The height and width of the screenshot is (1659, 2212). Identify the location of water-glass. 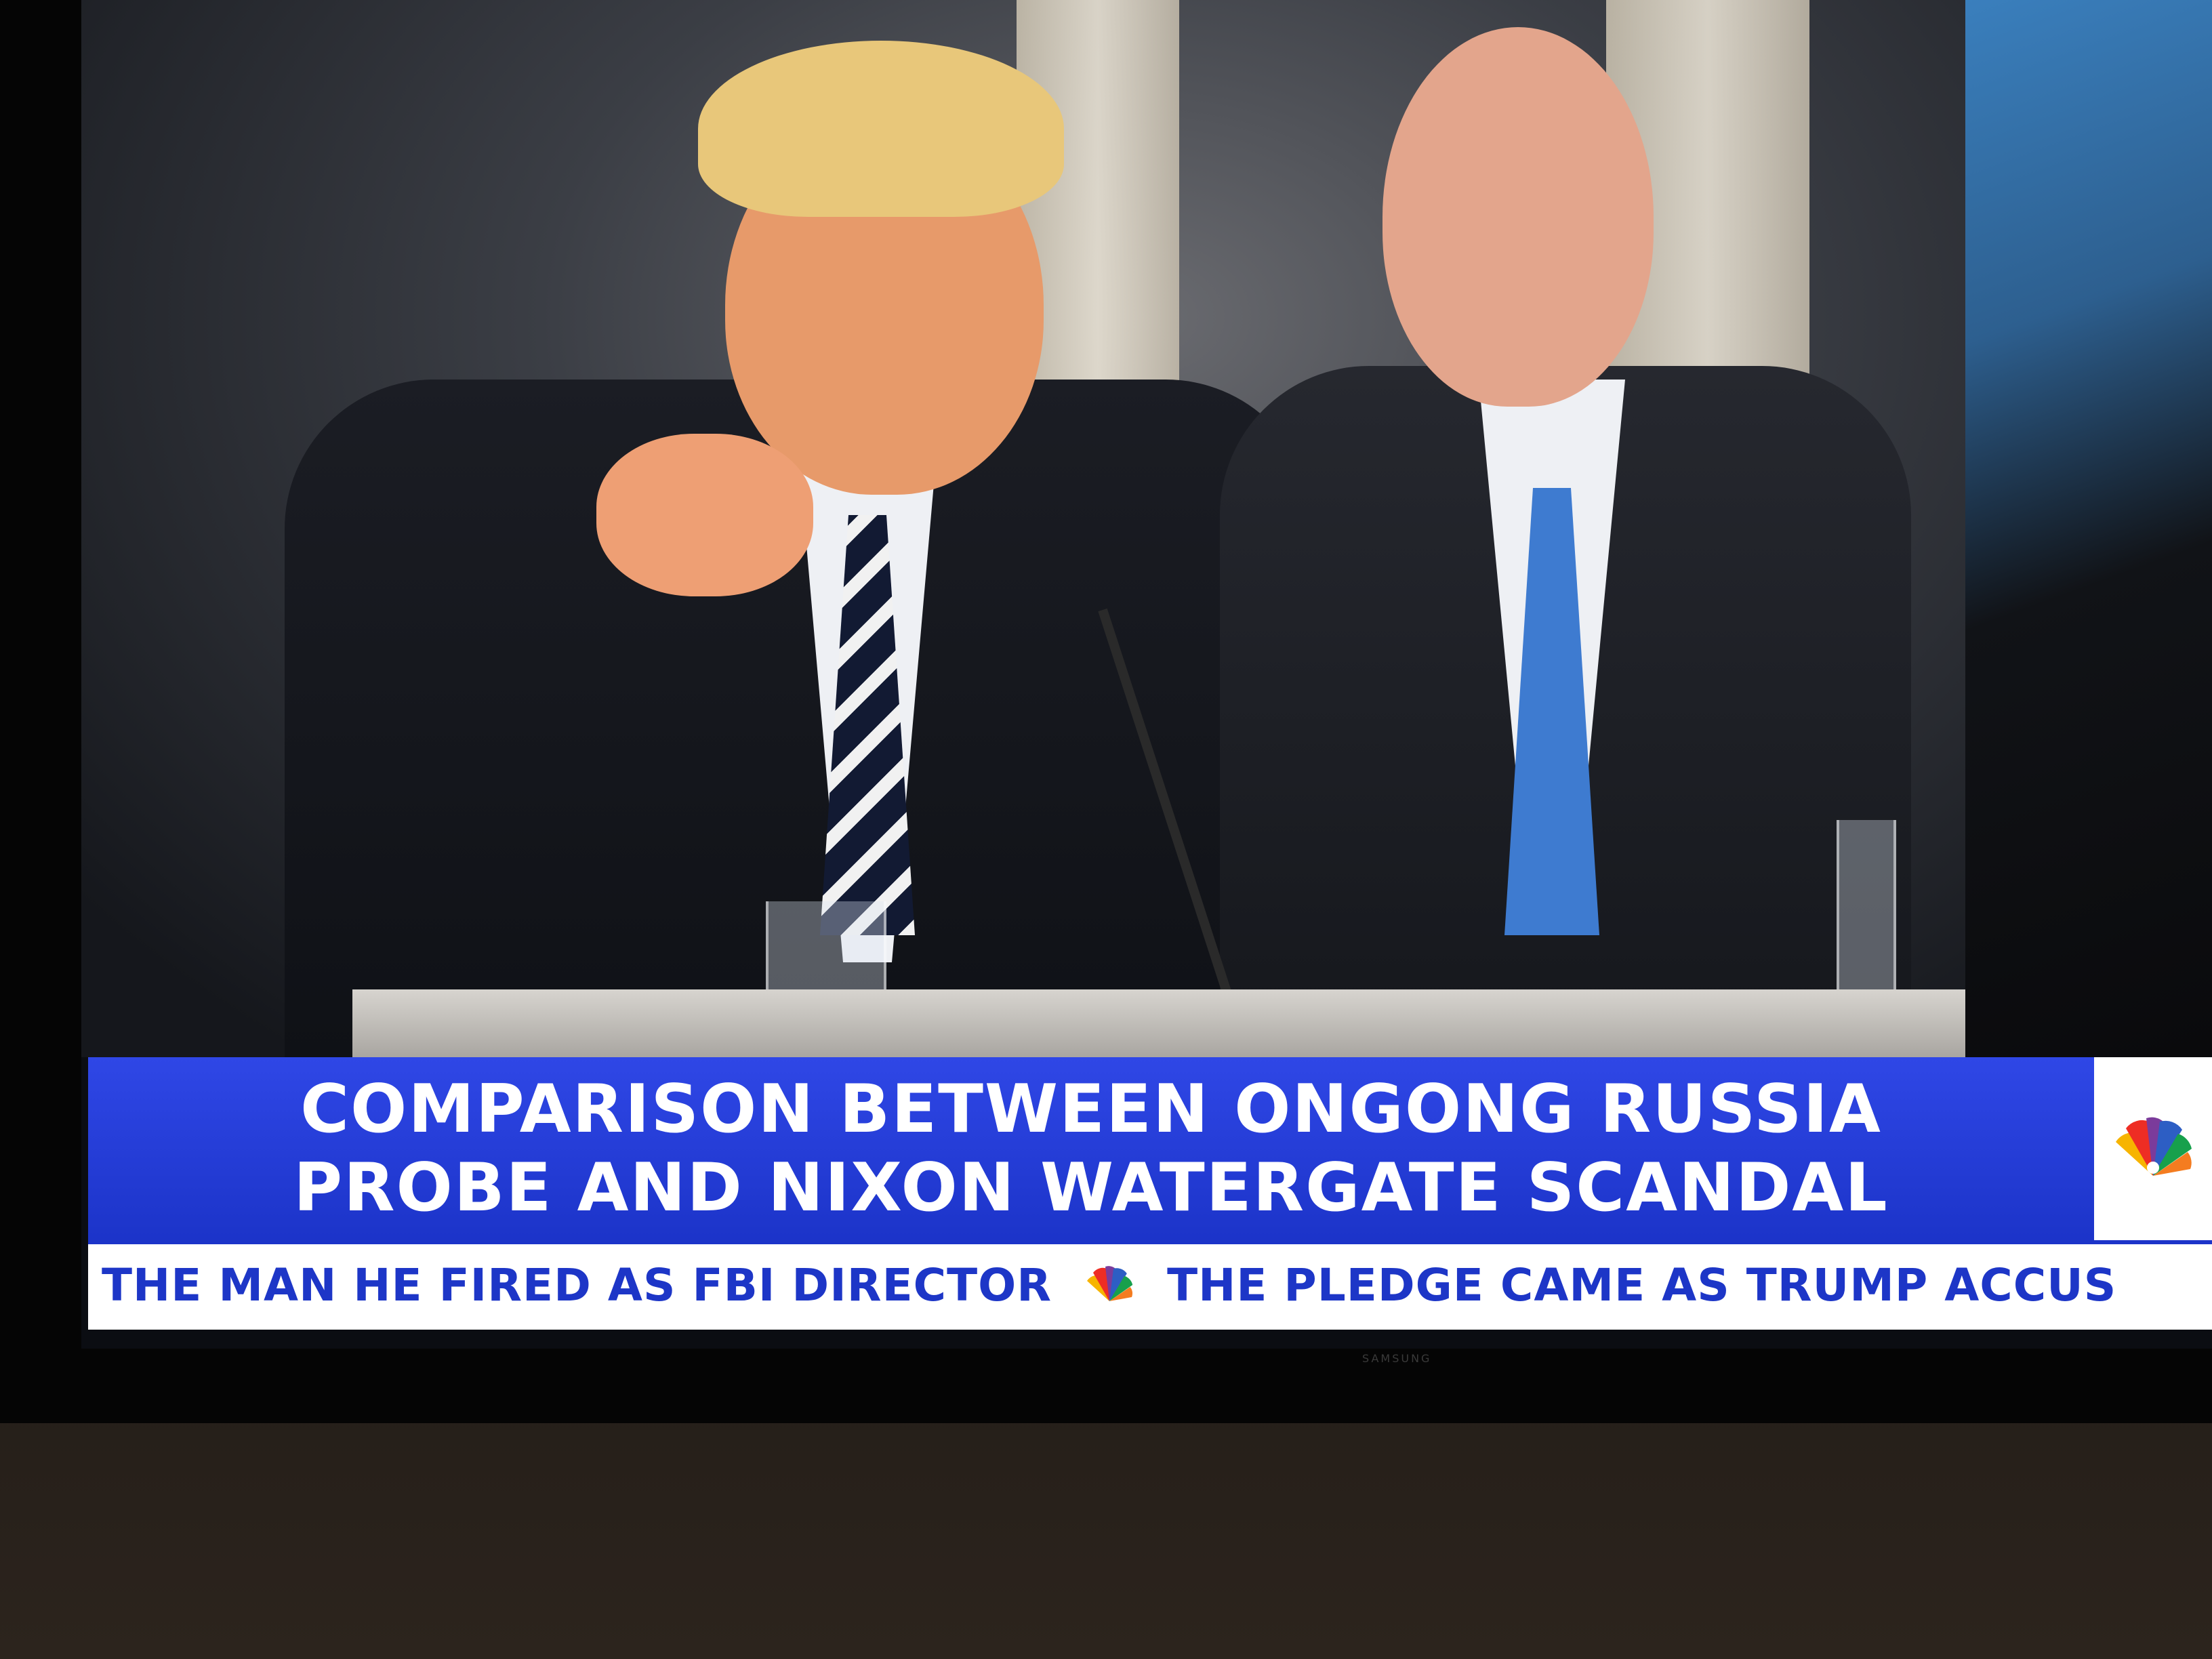
(1867, 909).